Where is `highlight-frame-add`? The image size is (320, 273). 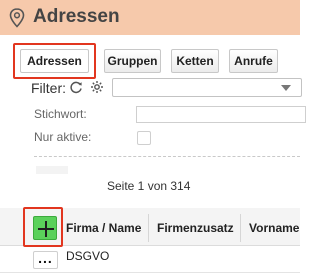 highlight-frame-add is located at coordinates (43, 227).